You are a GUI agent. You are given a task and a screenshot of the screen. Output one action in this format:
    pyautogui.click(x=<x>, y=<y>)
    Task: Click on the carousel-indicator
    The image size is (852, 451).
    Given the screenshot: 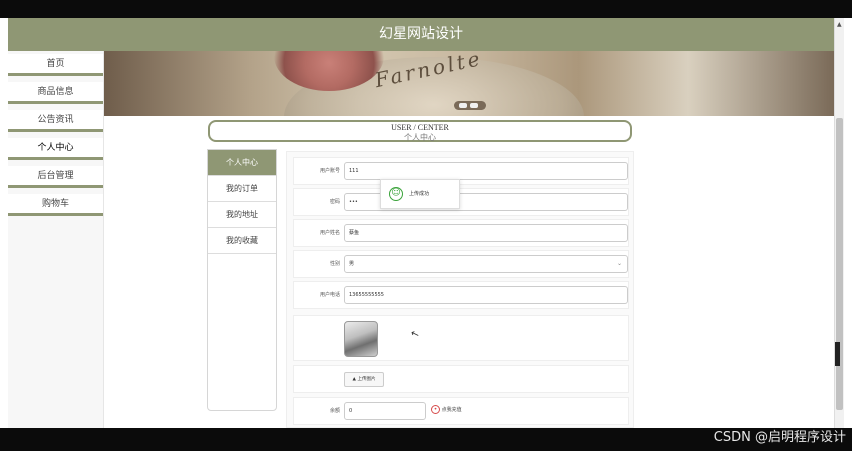 What is the action you would take?
    pyautogui.click(x=470, y=105)
    